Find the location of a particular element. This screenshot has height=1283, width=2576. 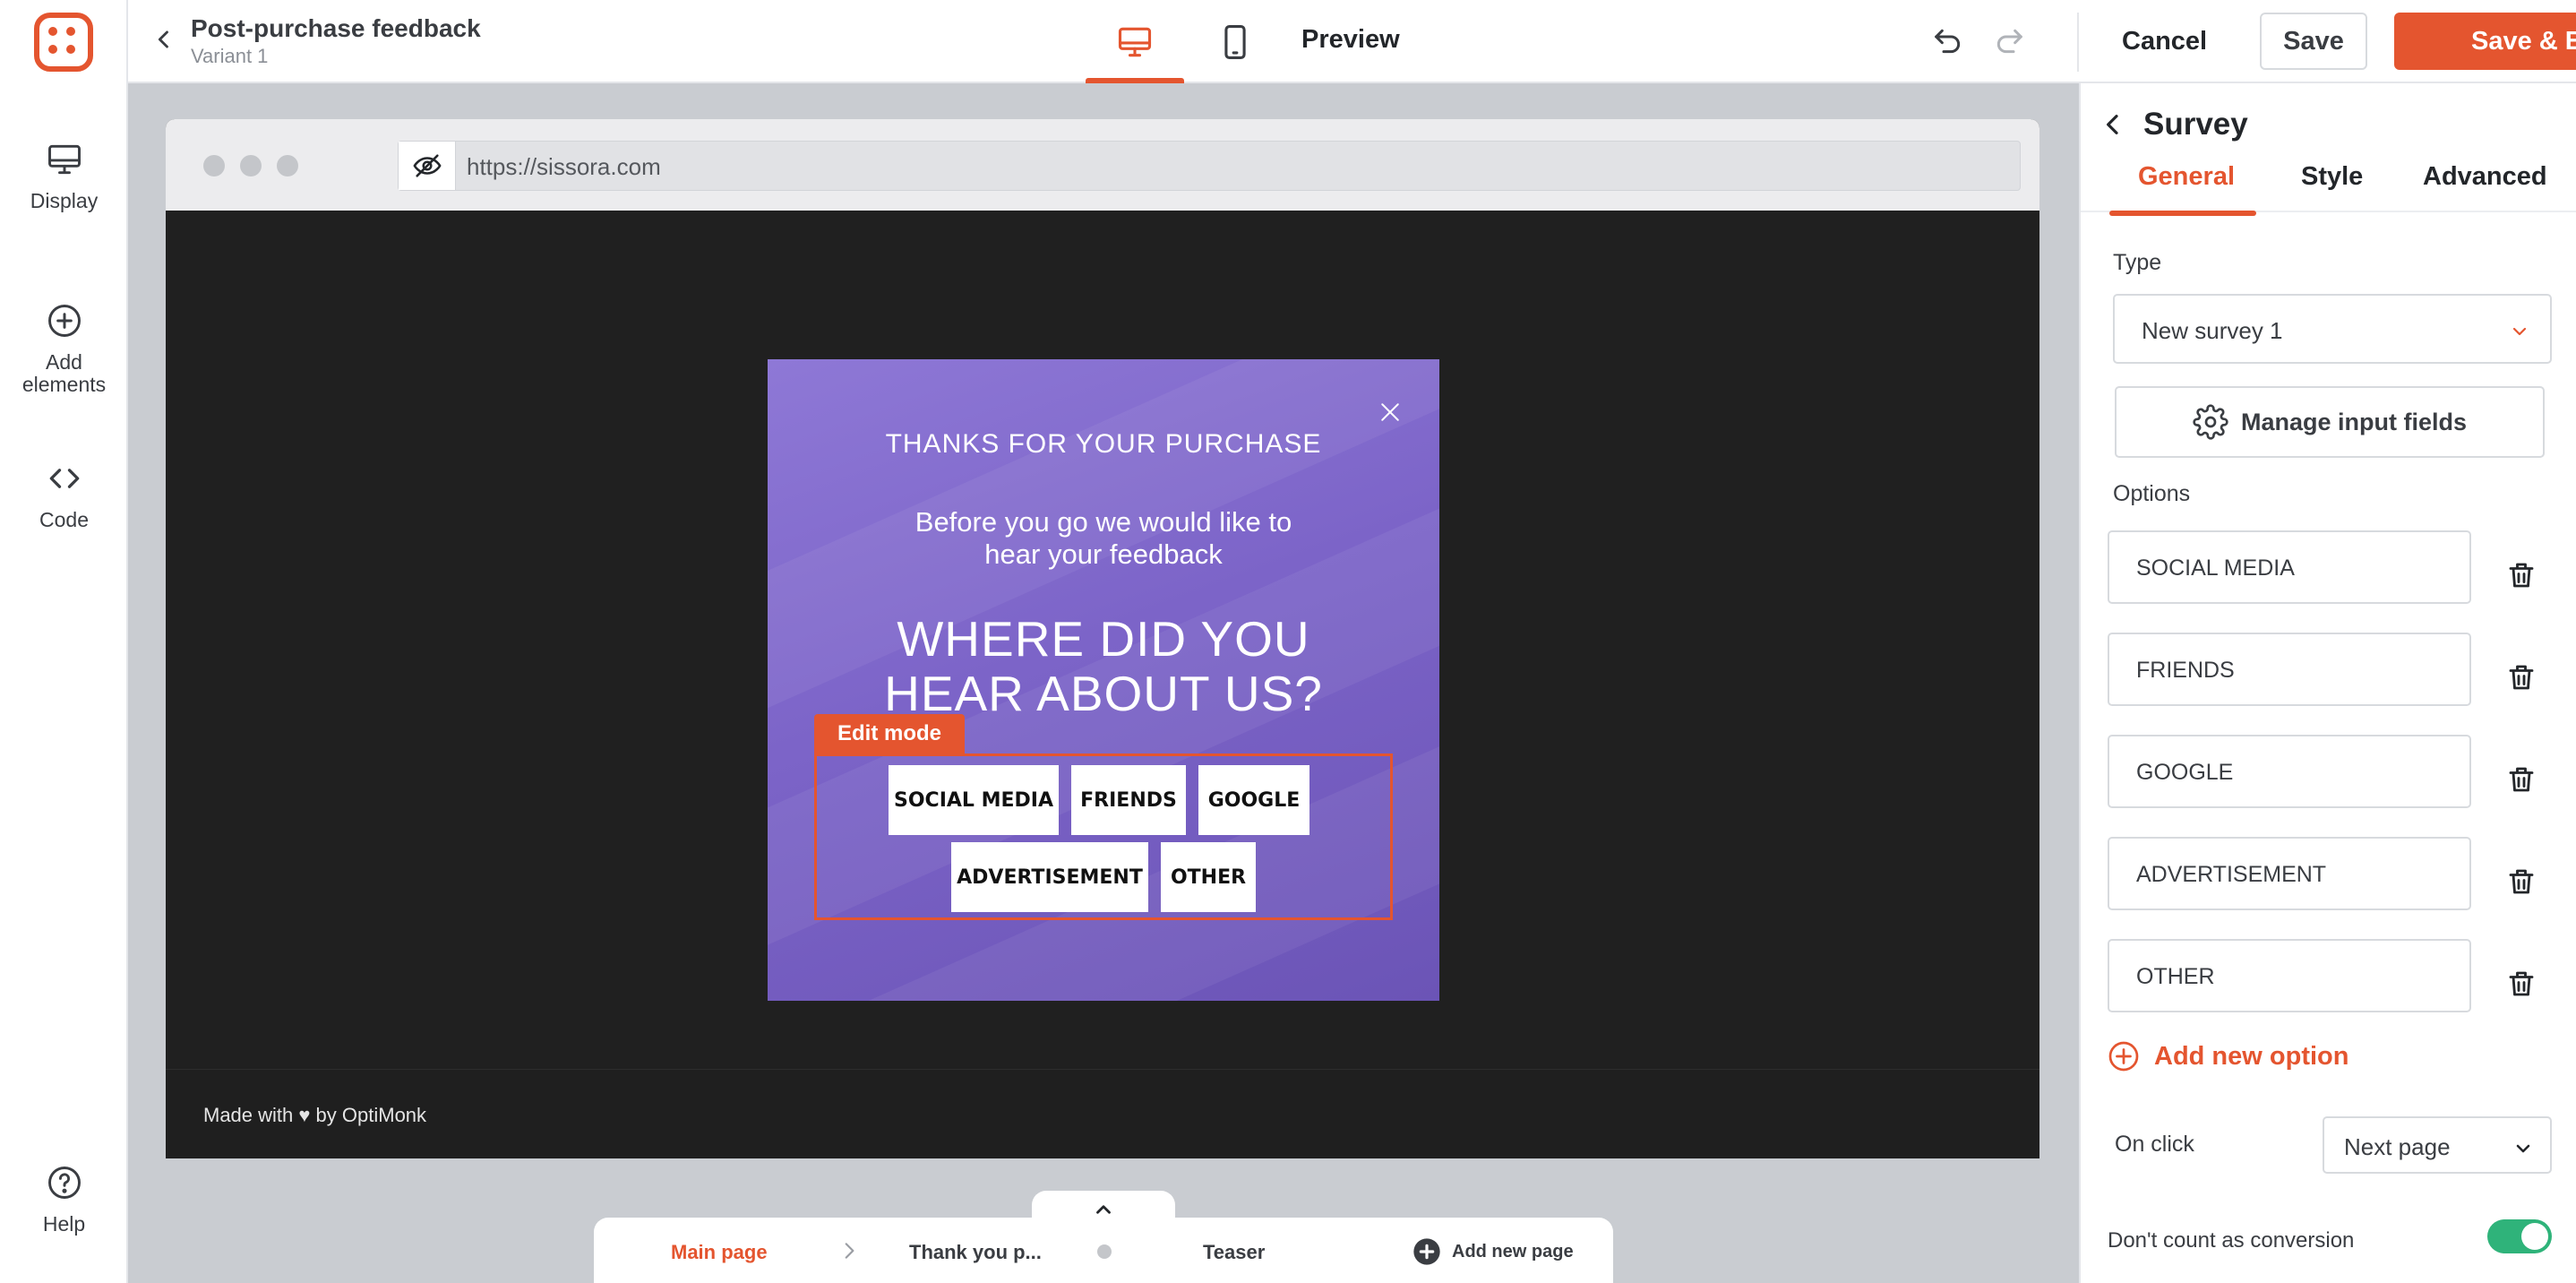

on-click-label: On click is located at coordinates (2154, 1144).